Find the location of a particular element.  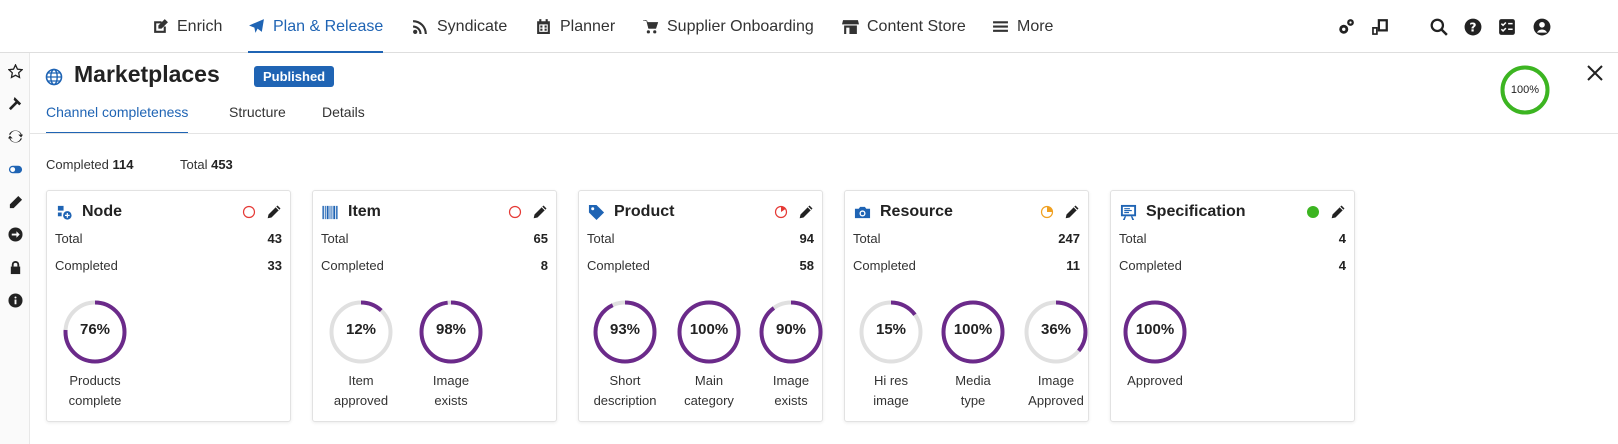

total-value: 4 is located at coordinates (1342, 238).